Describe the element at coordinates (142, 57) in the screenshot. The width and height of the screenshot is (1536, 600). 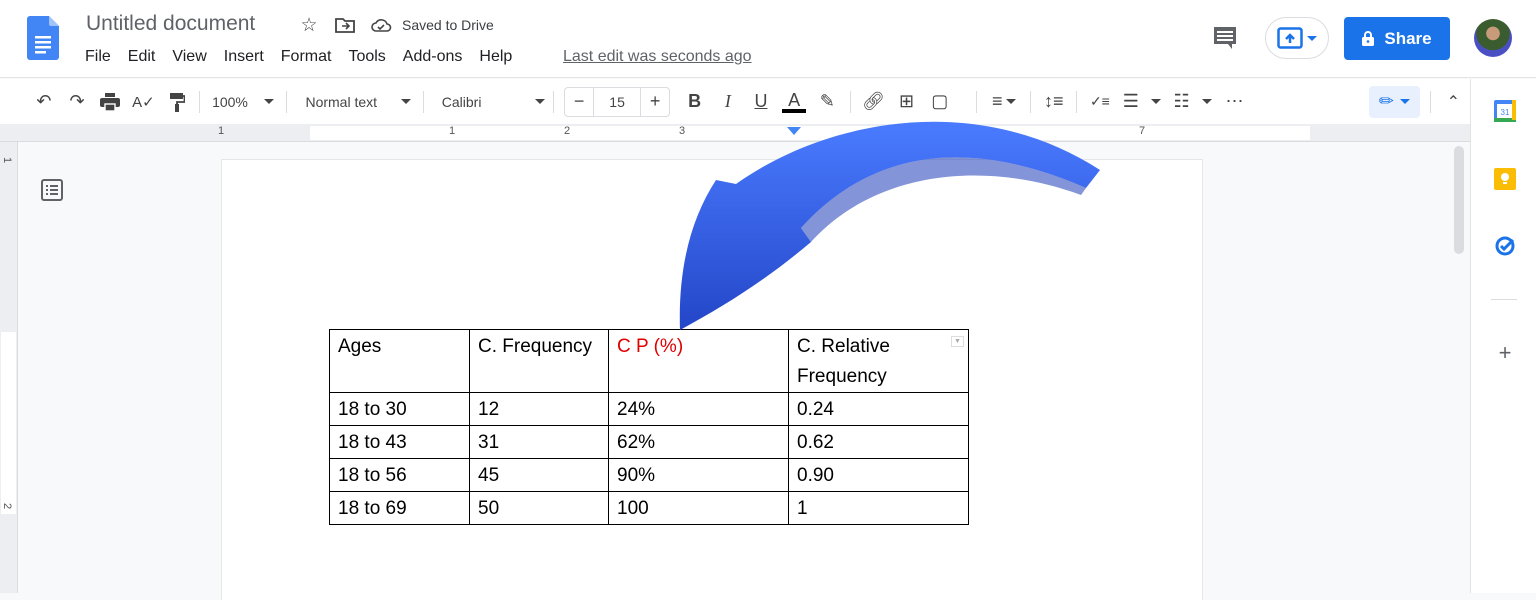
I see `menu-edit: Edit` at that location.